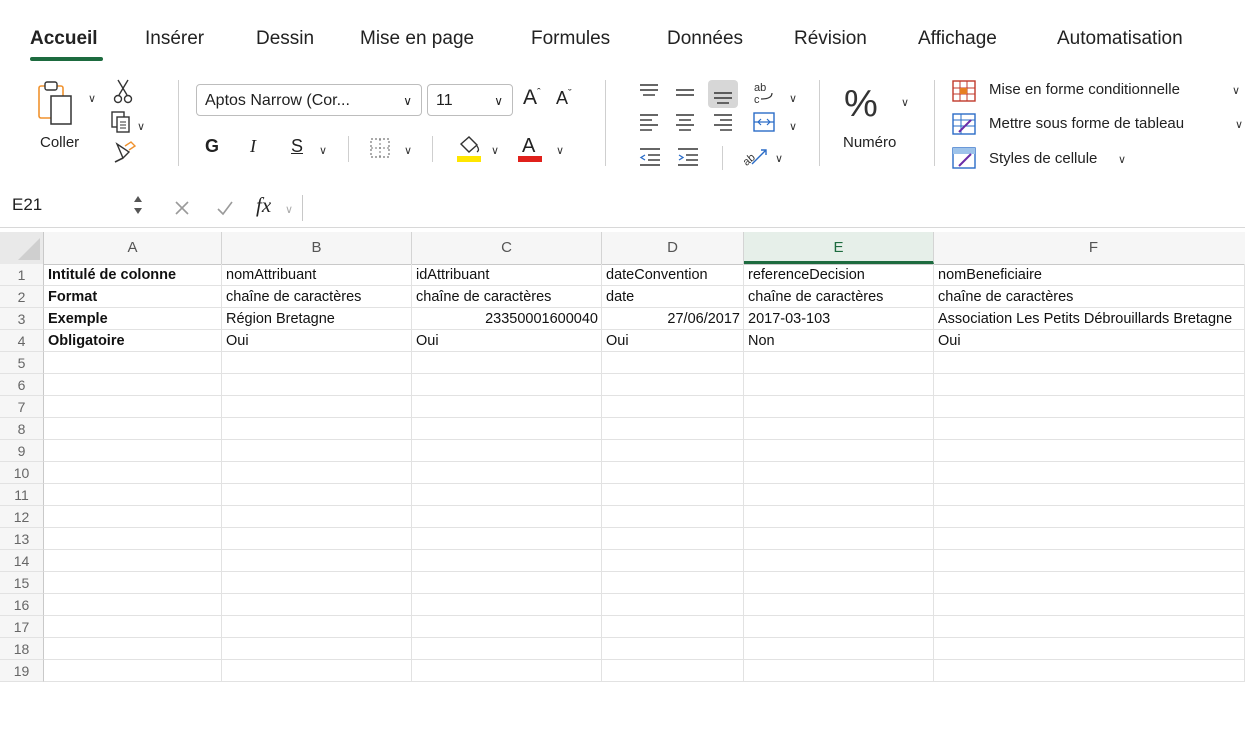 The width and height of the screenshot is (1245, 746). I want to click on cell-c2: chaîne de caractères, so click(507, 297).